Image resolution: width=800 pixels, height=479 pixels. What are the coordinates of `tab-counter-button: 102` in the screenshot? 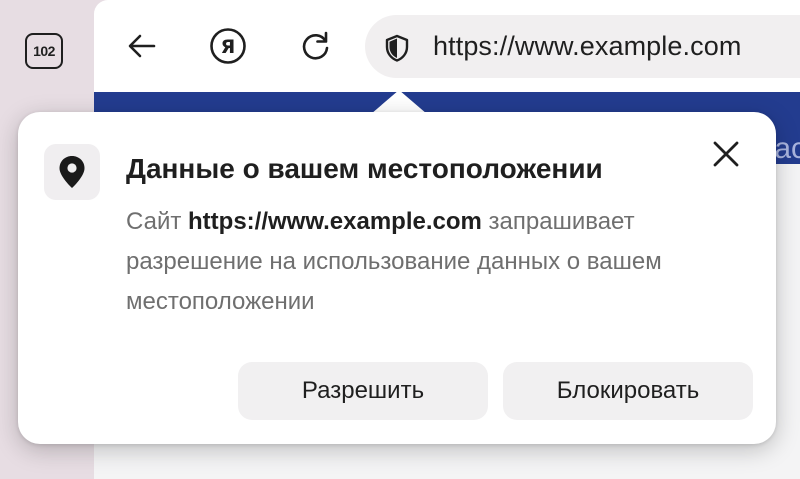 It's located at (44, 51).